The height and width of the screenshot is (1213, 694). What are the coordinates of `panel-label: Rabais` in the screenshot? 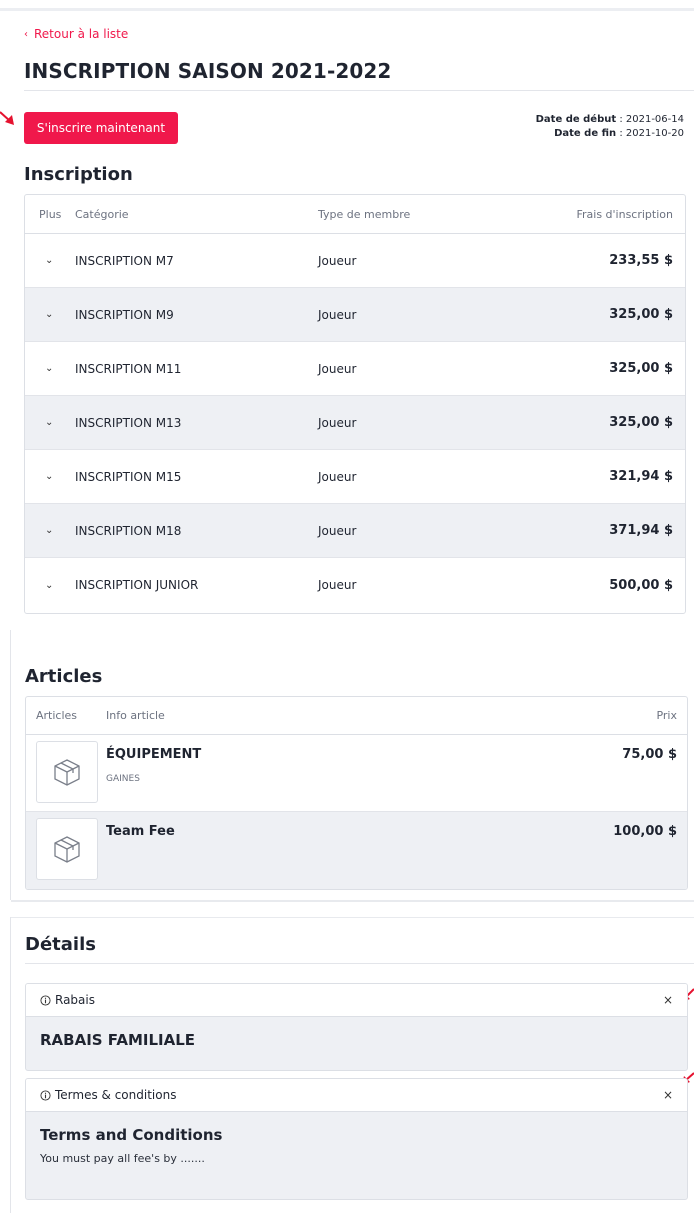 It's located at (67, 1000).